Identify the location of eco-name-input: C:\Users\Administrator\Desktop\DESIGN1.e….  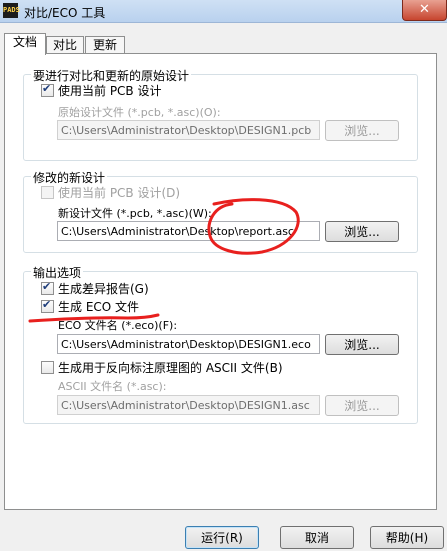
(188, 344).